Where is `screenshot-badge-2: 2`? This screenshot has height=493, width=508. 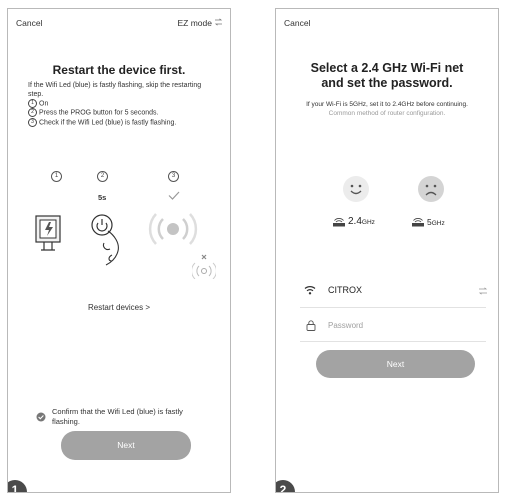 screenshot-badge-2: 2 is located at coordinates (285, 486).